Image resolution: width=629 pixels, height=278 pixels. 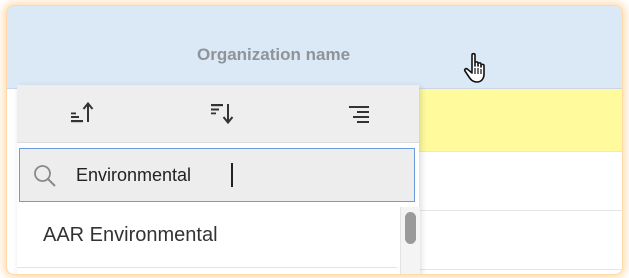 What do you see at coordinates (82, 114) in the screenshot?
I see `sort-ascending-icon` at bounding box center [82, 114].